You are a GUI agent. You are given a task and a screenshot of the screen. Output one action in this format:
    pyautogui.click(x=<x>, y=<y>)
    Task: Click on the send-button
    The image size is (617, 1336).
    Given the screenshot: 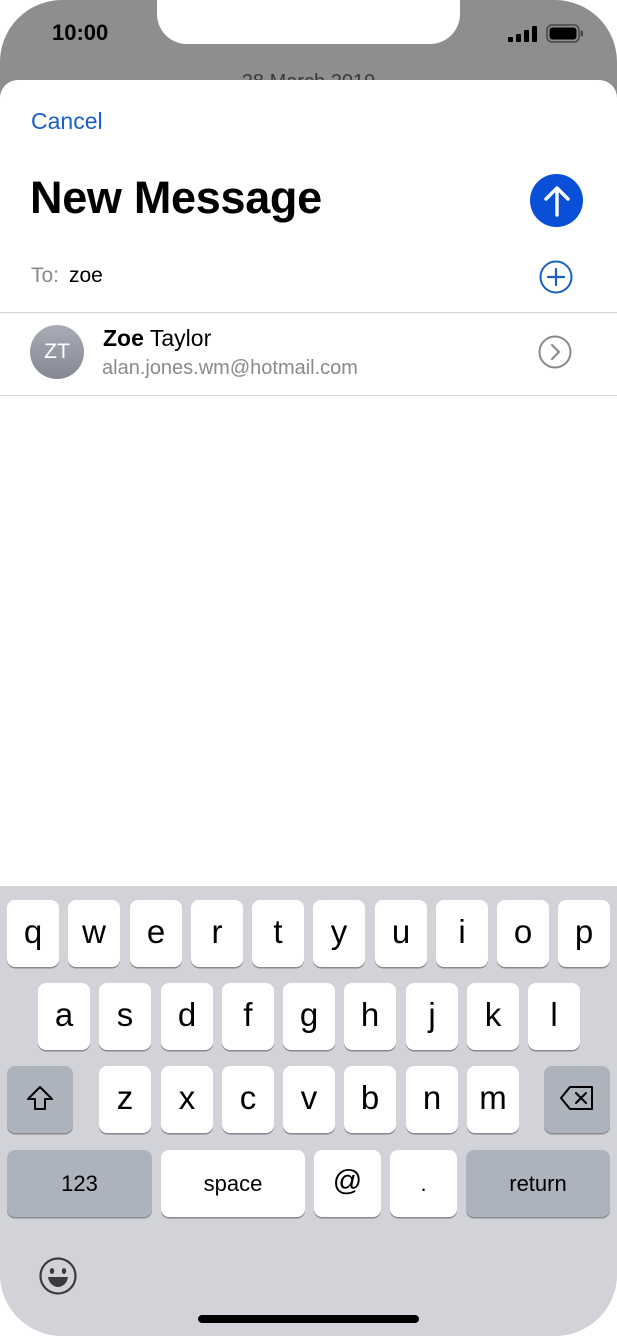 What is the action you would take?
    pyautogui.click(x=556, y=200)
    